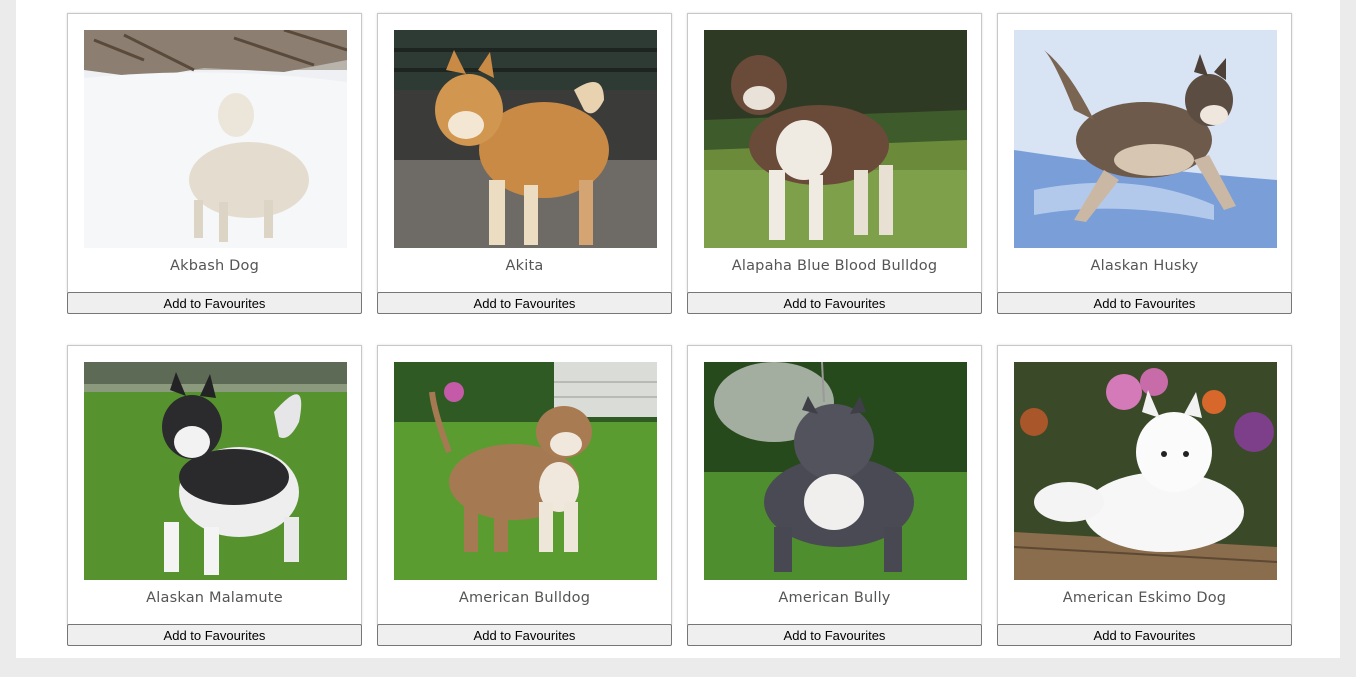 This screenshot has height=677, width=1356. I want to click on breed-tile: Alaskan Malamute Add to Favourites, so click(214, 496).